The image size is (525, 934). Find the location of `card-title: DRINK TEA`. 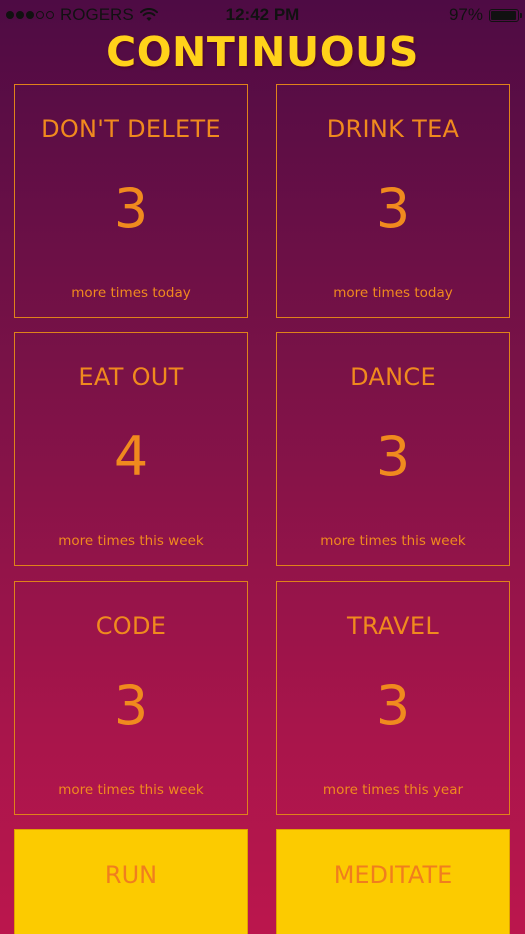

card-title: DRINK TEA is located at coordinates (393, 129).